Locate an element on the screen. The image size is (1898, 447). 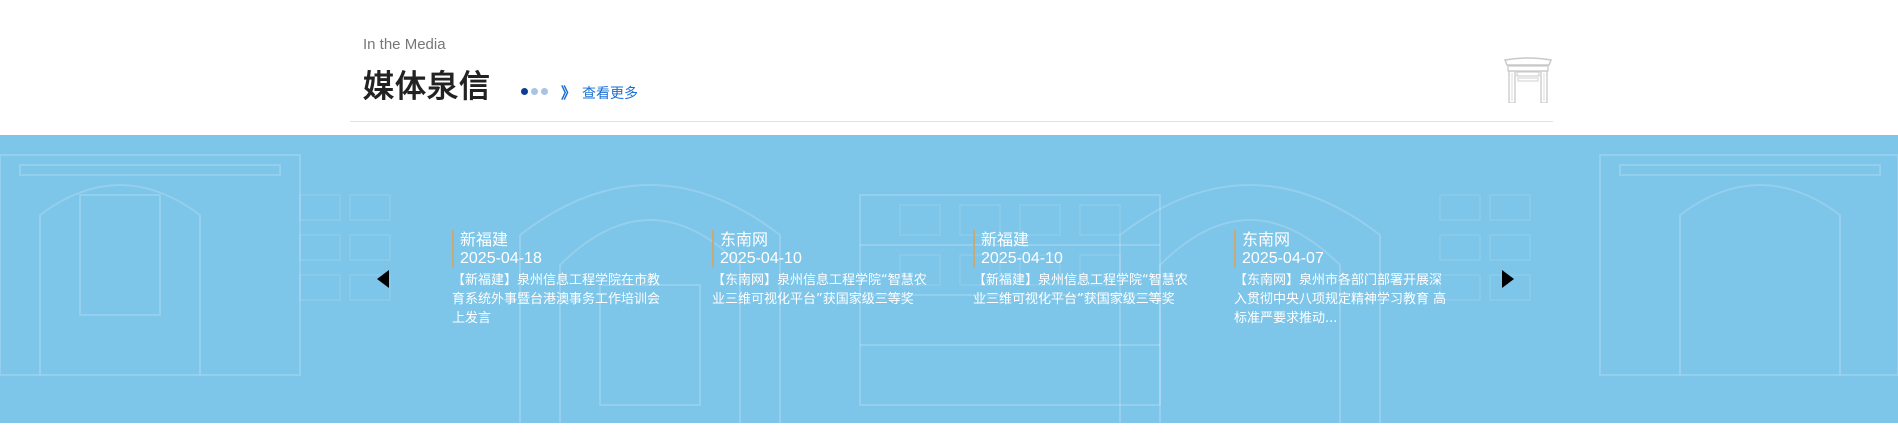
pagination-dots is located at coordinates (534, 91).